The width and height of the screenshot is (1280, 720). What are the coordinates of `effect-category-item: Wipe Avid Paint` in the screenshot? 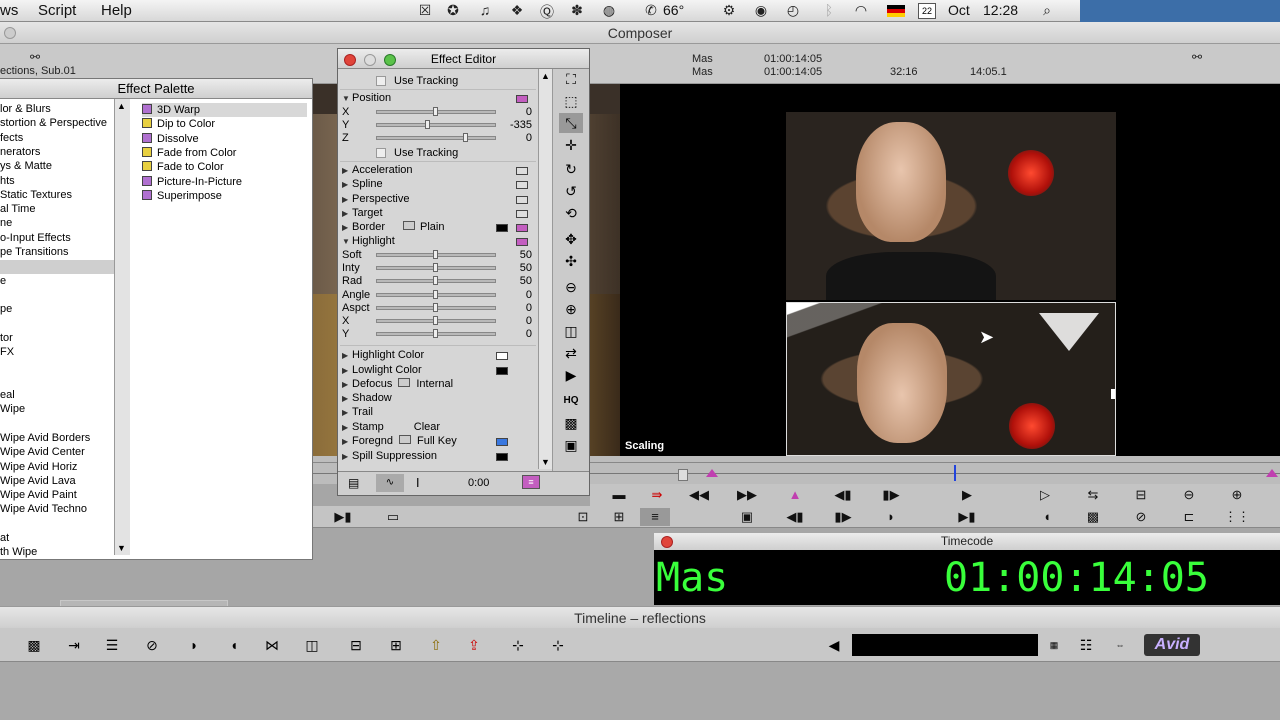 It's located at (38, 495).